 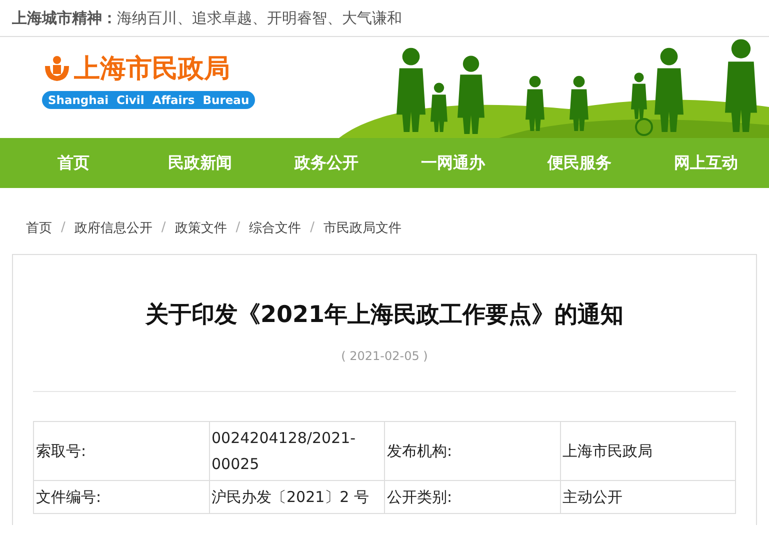 I want to click on nav-link: 政务公开, so click(x=326, y=163).